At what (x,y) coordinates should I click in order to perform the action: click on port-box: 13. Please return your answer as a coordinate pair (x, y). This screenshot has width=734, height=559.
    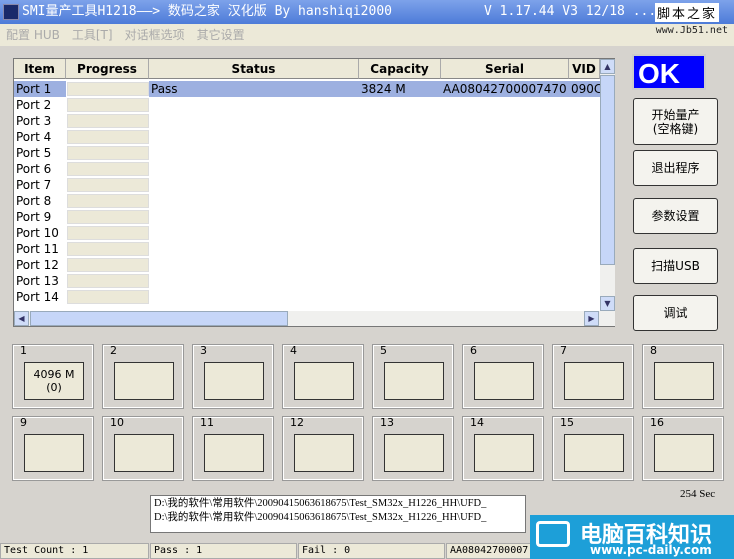
    Looking at the image, I should click on (413, 448).